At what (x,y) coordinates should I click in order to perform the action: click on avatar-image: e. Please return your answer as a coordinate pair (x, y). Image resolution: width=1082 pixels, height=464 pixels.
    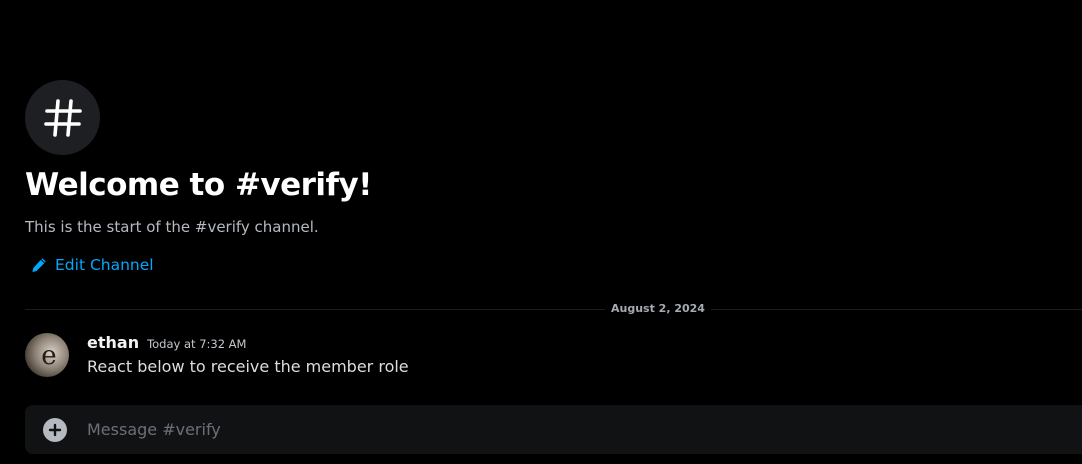
    Looking at the image, I should click on (48, 356).